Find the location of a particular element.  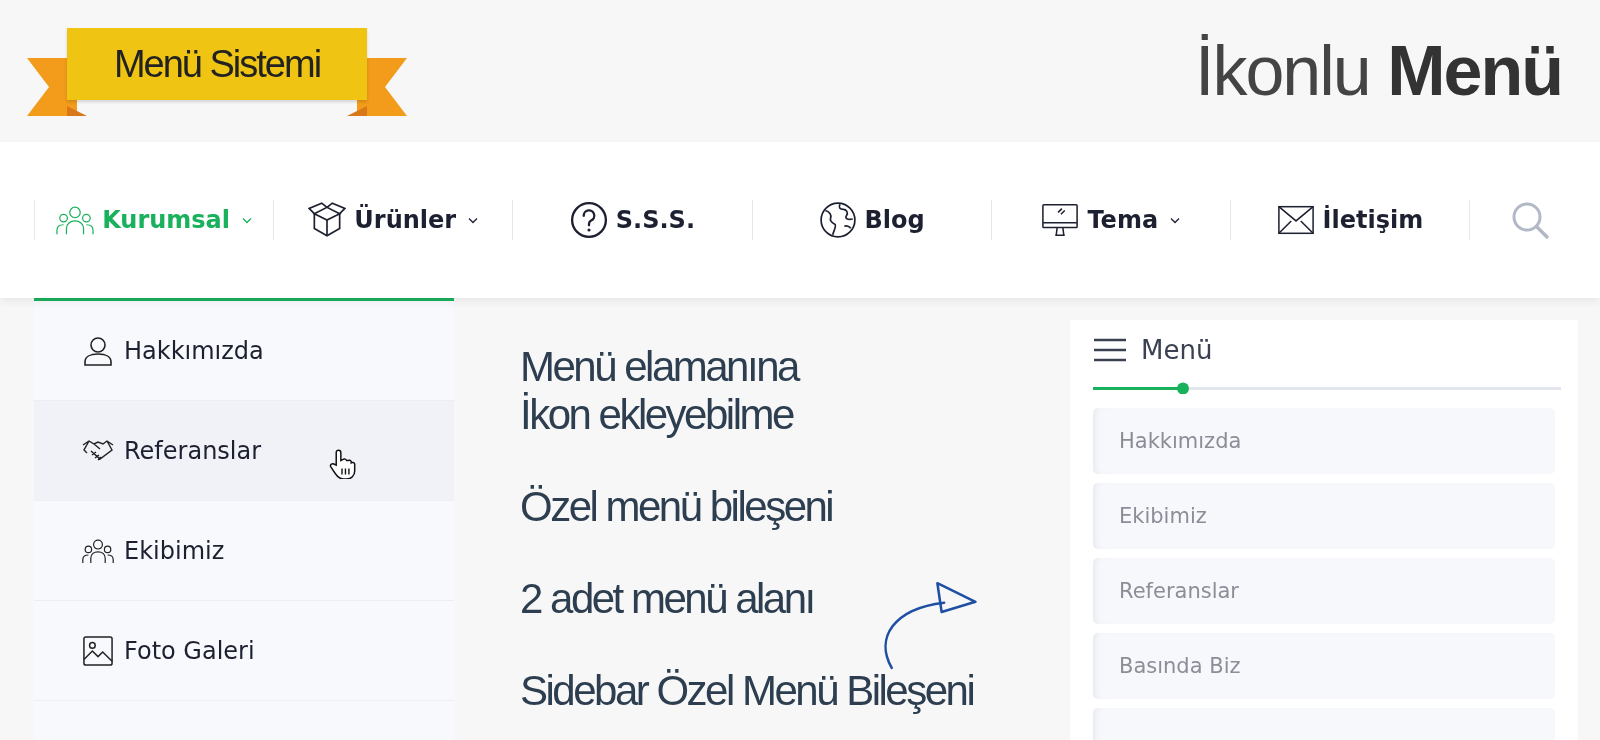

globe-icon is located at coordinates (837, 220).